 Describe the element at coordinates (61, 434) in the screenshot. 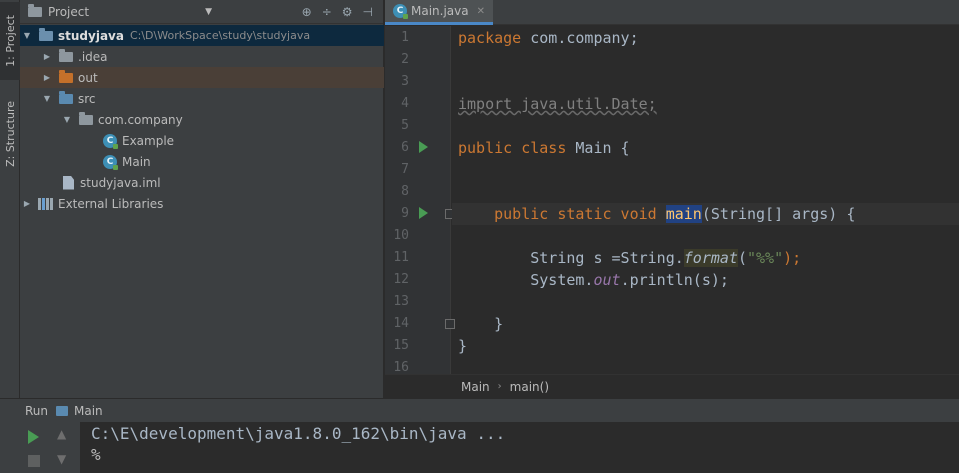

I see `arrow-up-icon: ▲` at that location.